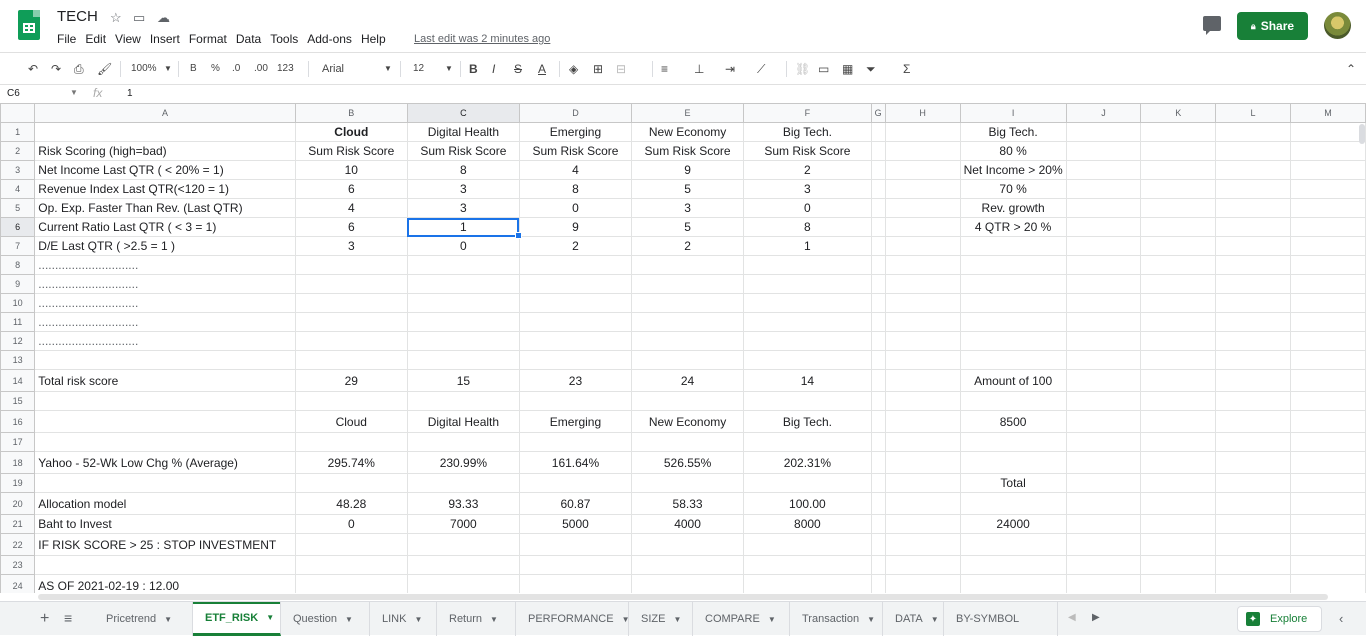 The width and height of the screenshot is (1366, 636). Describe the element at coordinates (1327, 246) in the screenshot. I see `cell-m7` at that location.